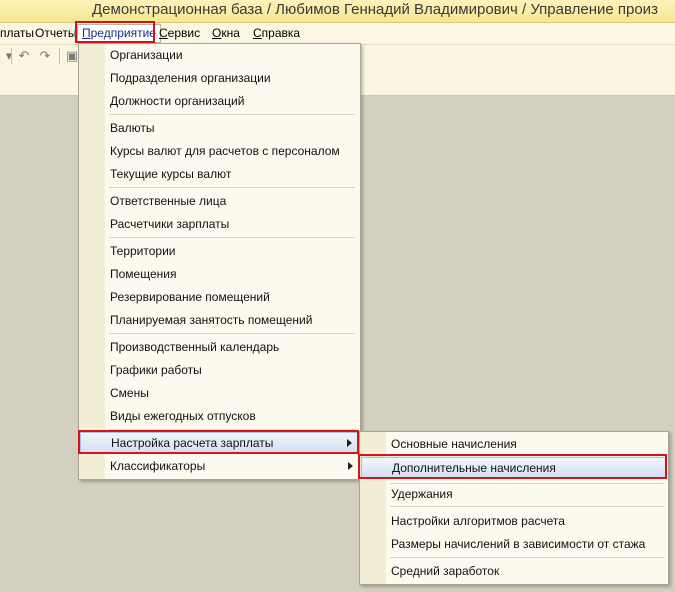  I want to click on forward-icon: ↷, so click(45, 56).